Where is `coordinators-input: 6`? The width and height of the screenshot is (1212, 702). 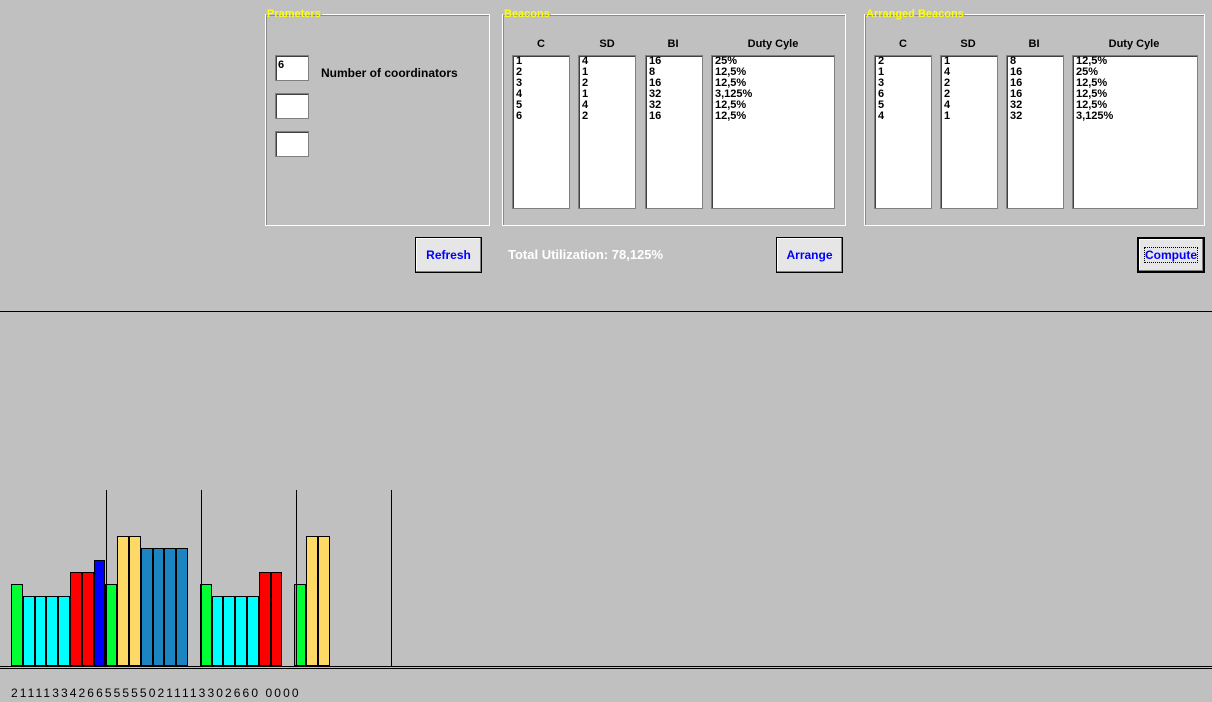
coordinators-input: 6 is located at coordinates (292, 68).